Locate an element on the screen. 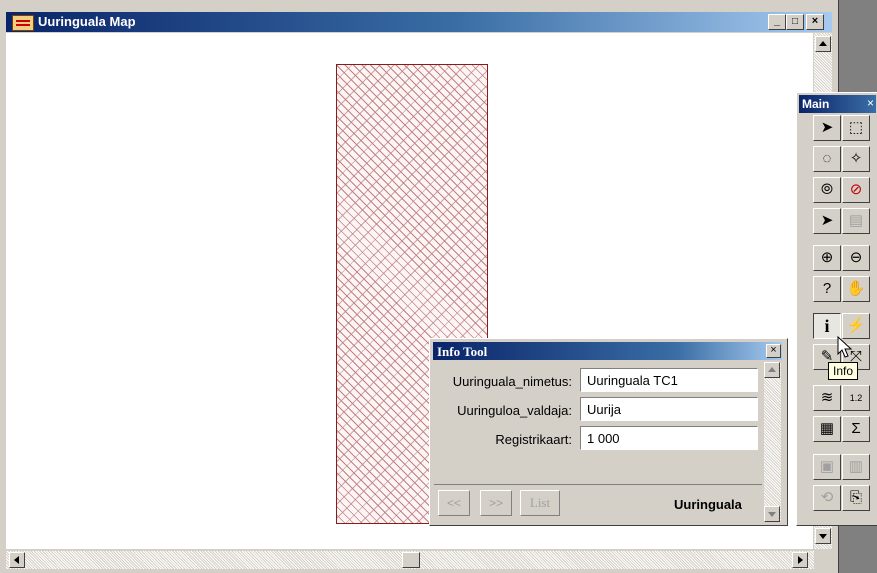 The width and height of the screenshot is (877, 573). map-app-icon is located at coordinates (23, 23).